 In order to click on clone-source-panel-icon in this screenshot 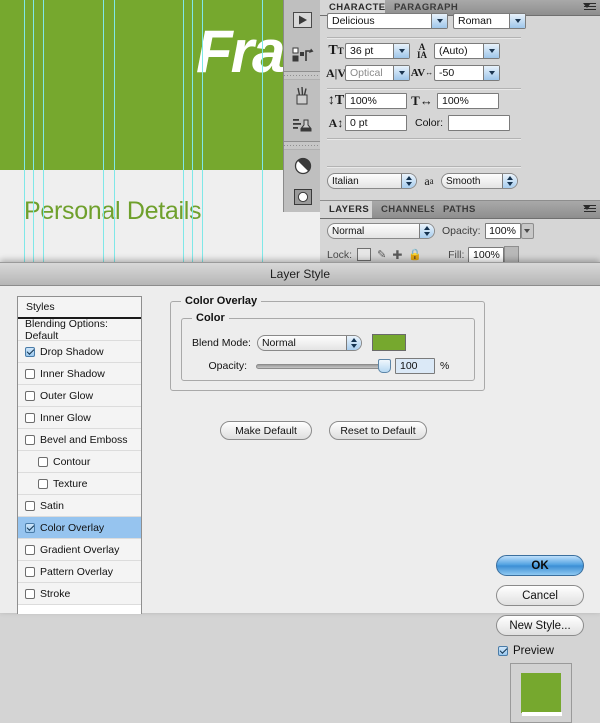, I will do `click(302, 126)`.